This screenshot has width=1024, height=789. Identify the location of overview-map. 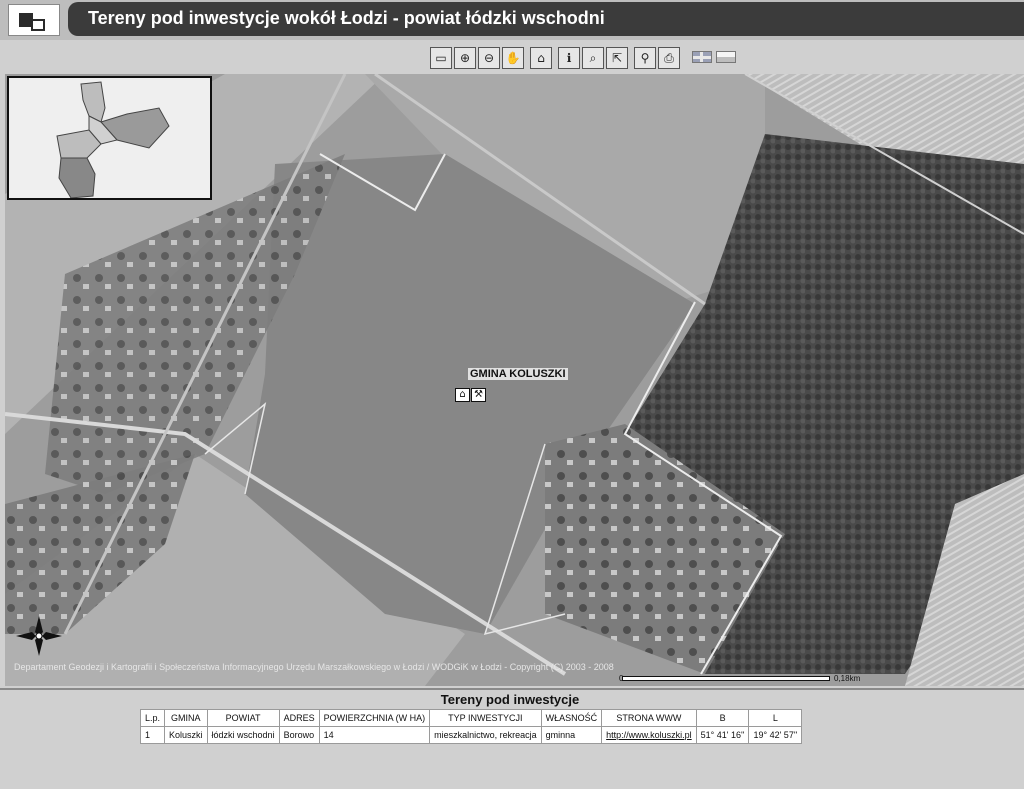
(109, 138).